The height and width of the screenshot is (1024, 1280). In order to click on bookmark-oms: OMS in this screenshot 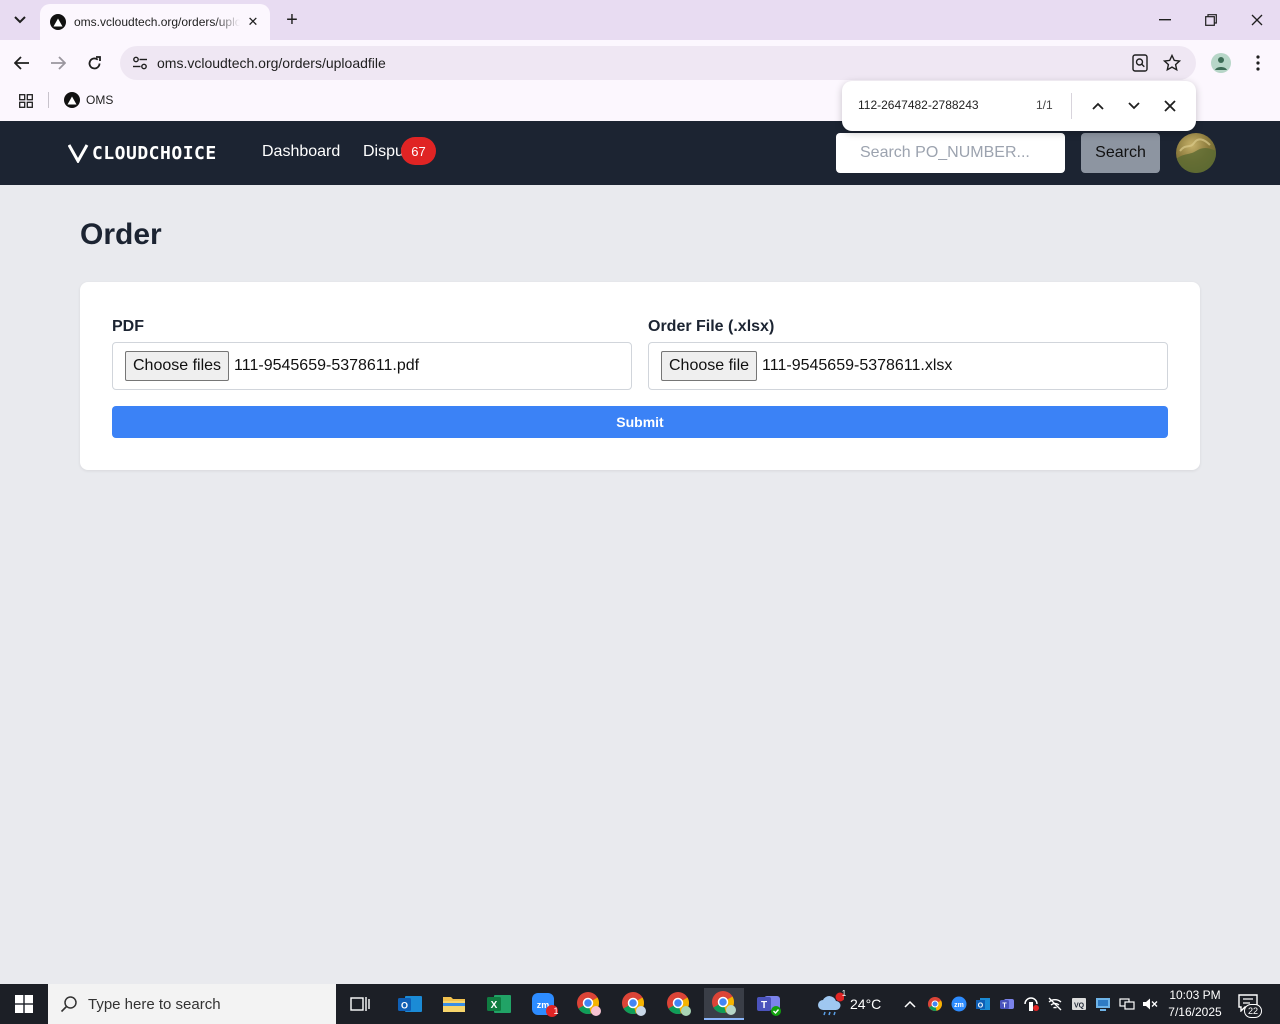, I will do `click(88, 100)`.